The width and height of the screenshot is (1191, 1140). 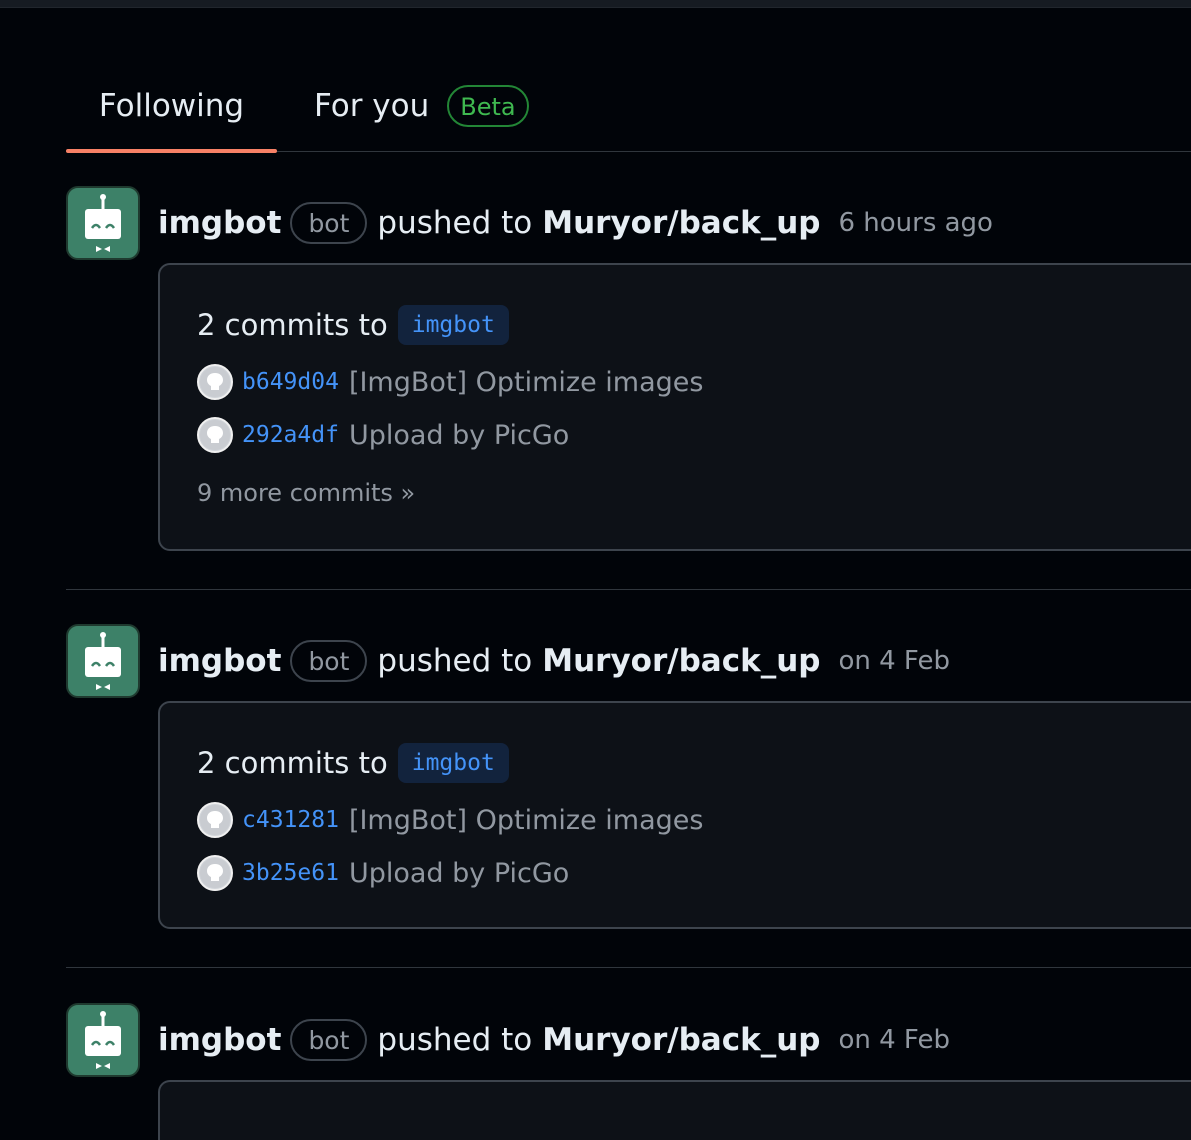 What do you see at coordinates (290, 820) in the screenshot?
I see `commit-sha-link: c431281` at bounding box center [290, 820].